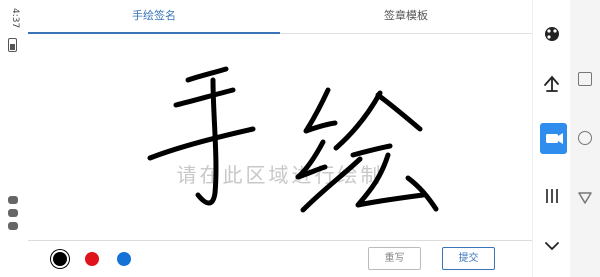 This screenshot has height=277, width=600. Describe the element at coordinates (13, 220) in the screenshot. I see `signal-icon` at that location.